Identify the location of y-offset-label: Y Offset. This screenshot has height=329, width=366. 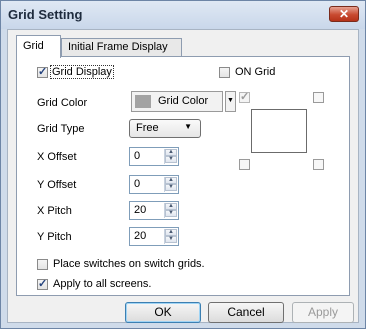
(57, 185).